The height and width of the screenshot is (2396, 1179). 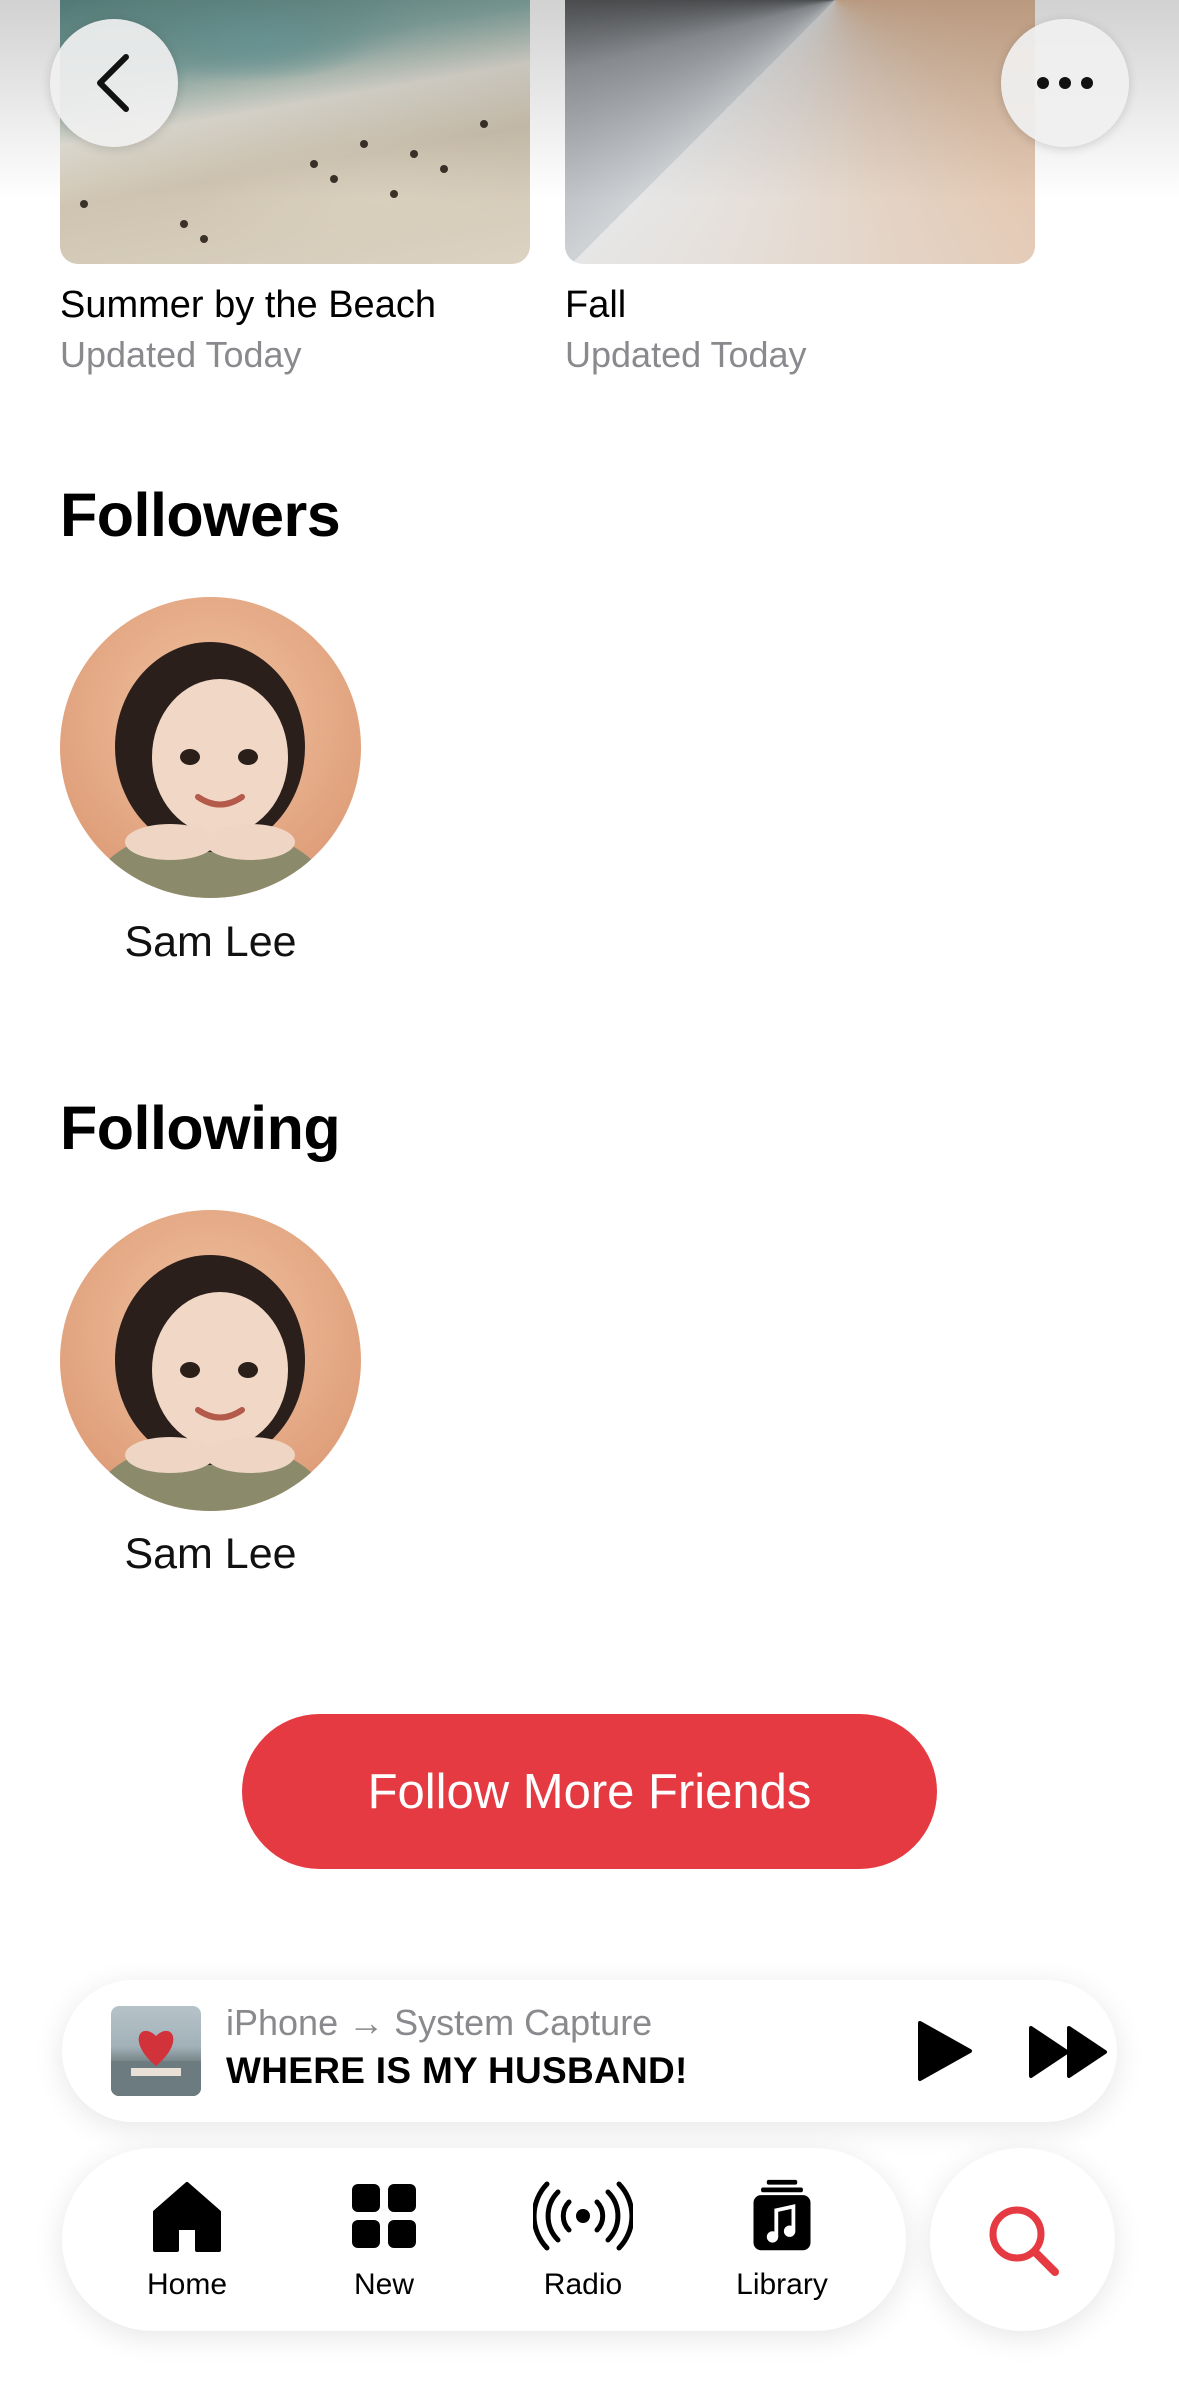 I want to click on tab-home: Home, so click(x=187, y=2240).